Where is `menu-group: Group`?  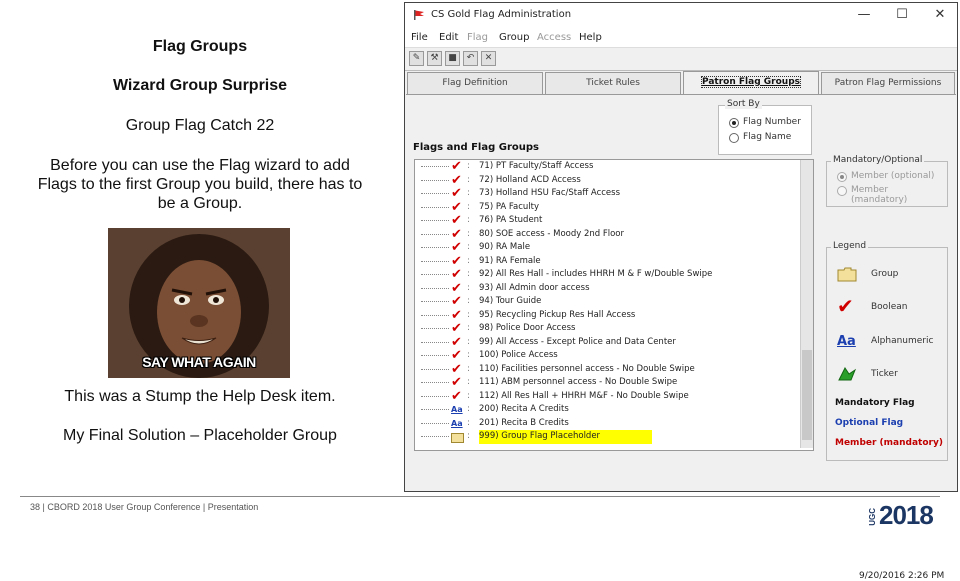
menu-group: Group is located at coordinates (514, 37).